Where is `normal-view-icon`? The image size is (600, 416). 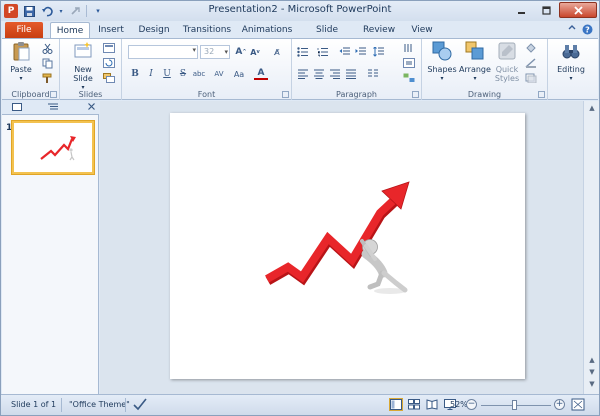 normal-view-icon is located at coordinates (396, 404).